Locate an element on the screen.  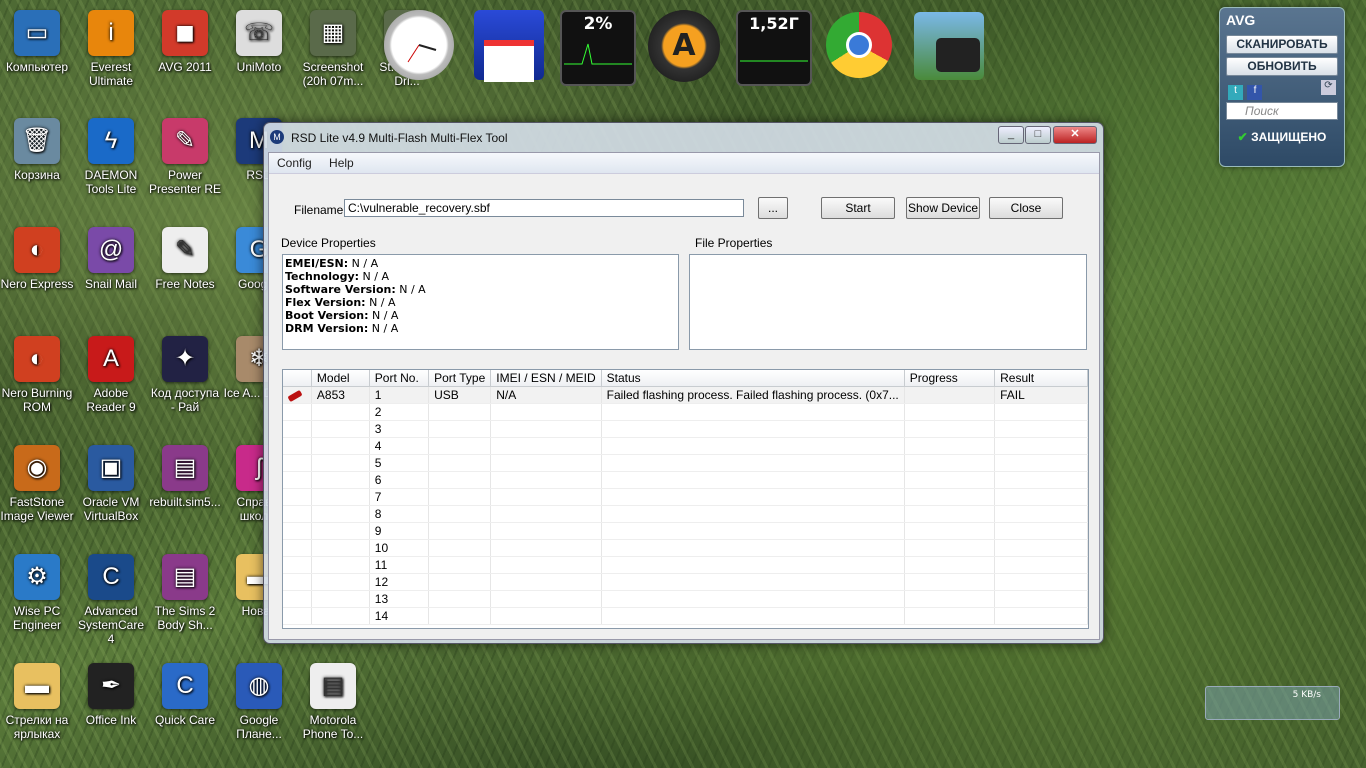
twitter-icon: t is located at coordinates (1235, 92).